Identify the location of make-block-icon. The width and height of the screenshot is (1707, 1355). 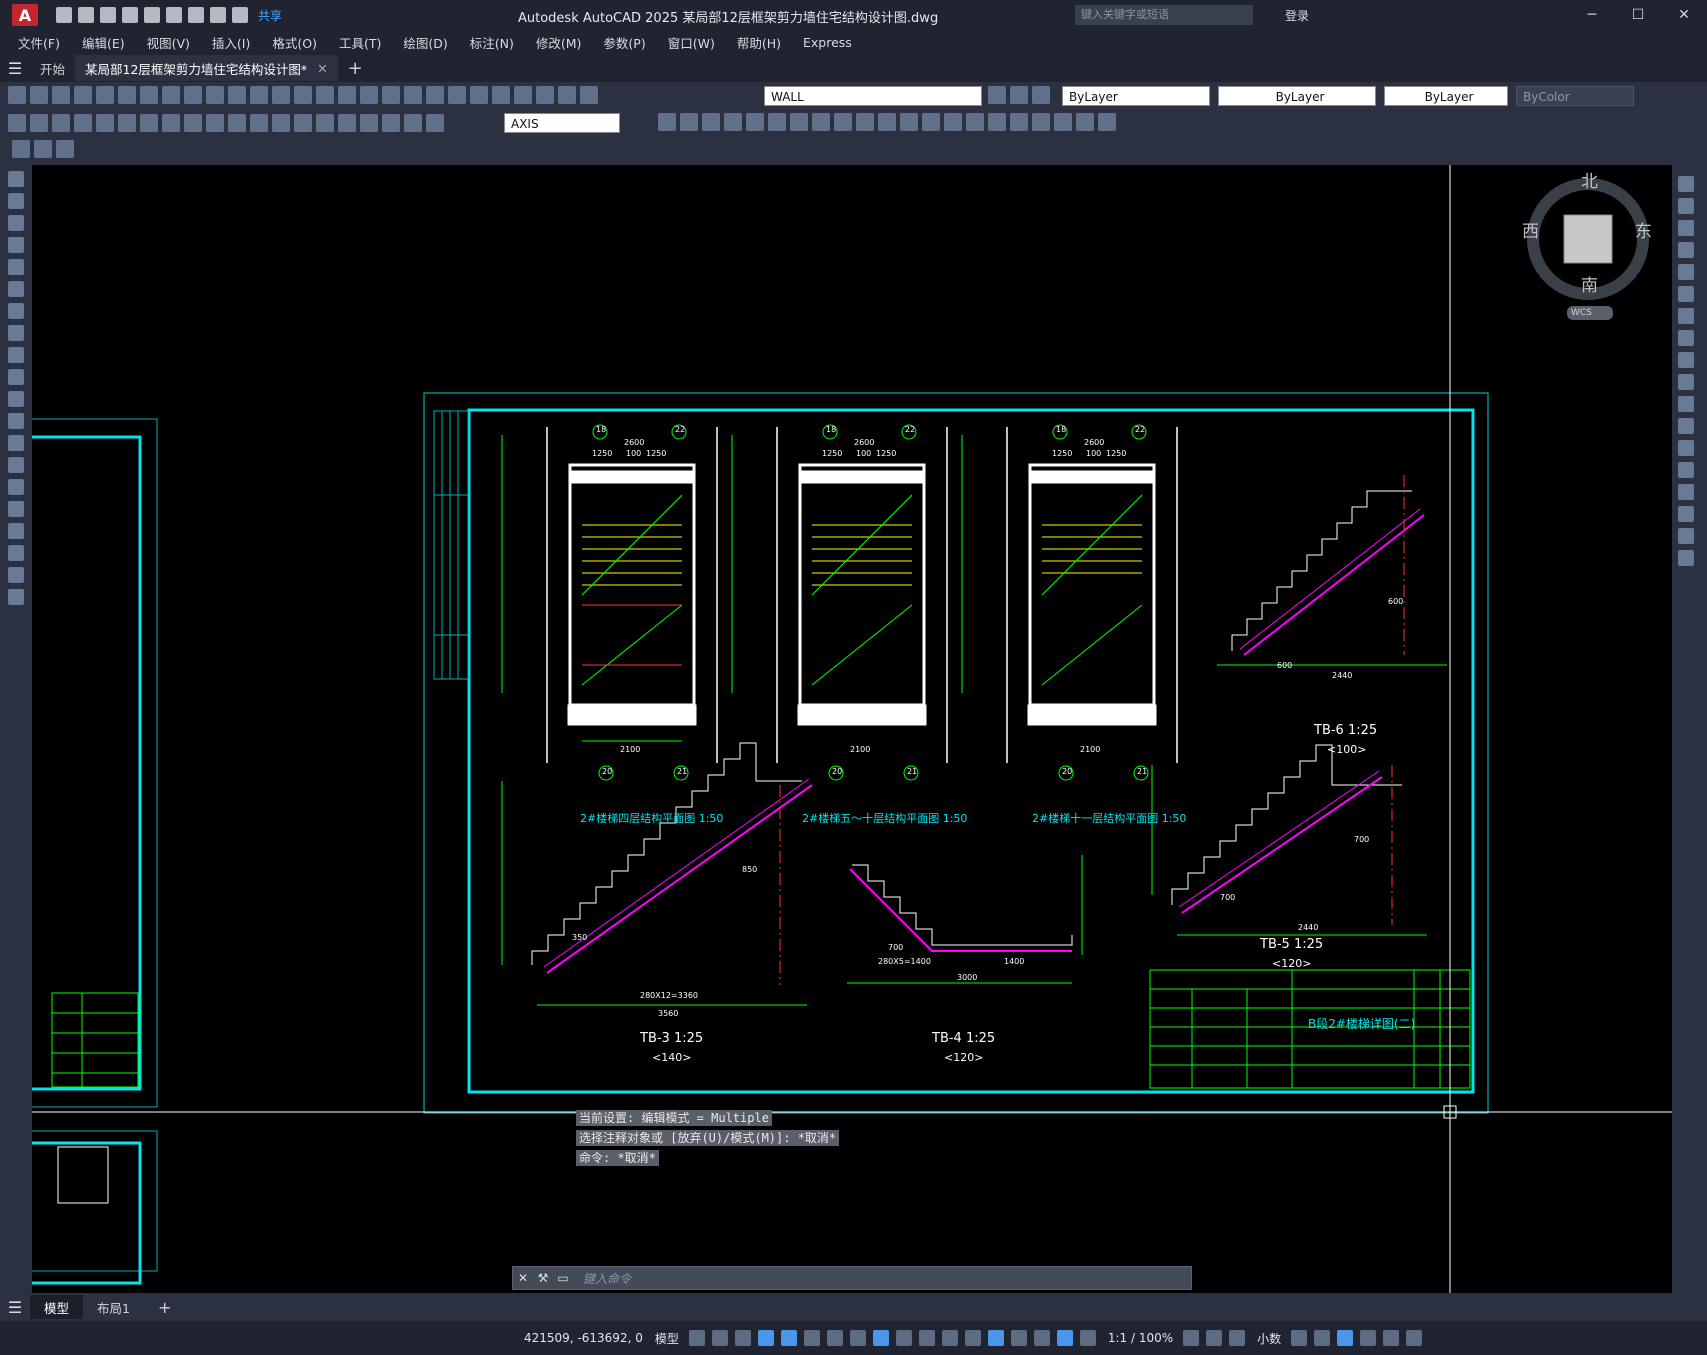
(16, 443).